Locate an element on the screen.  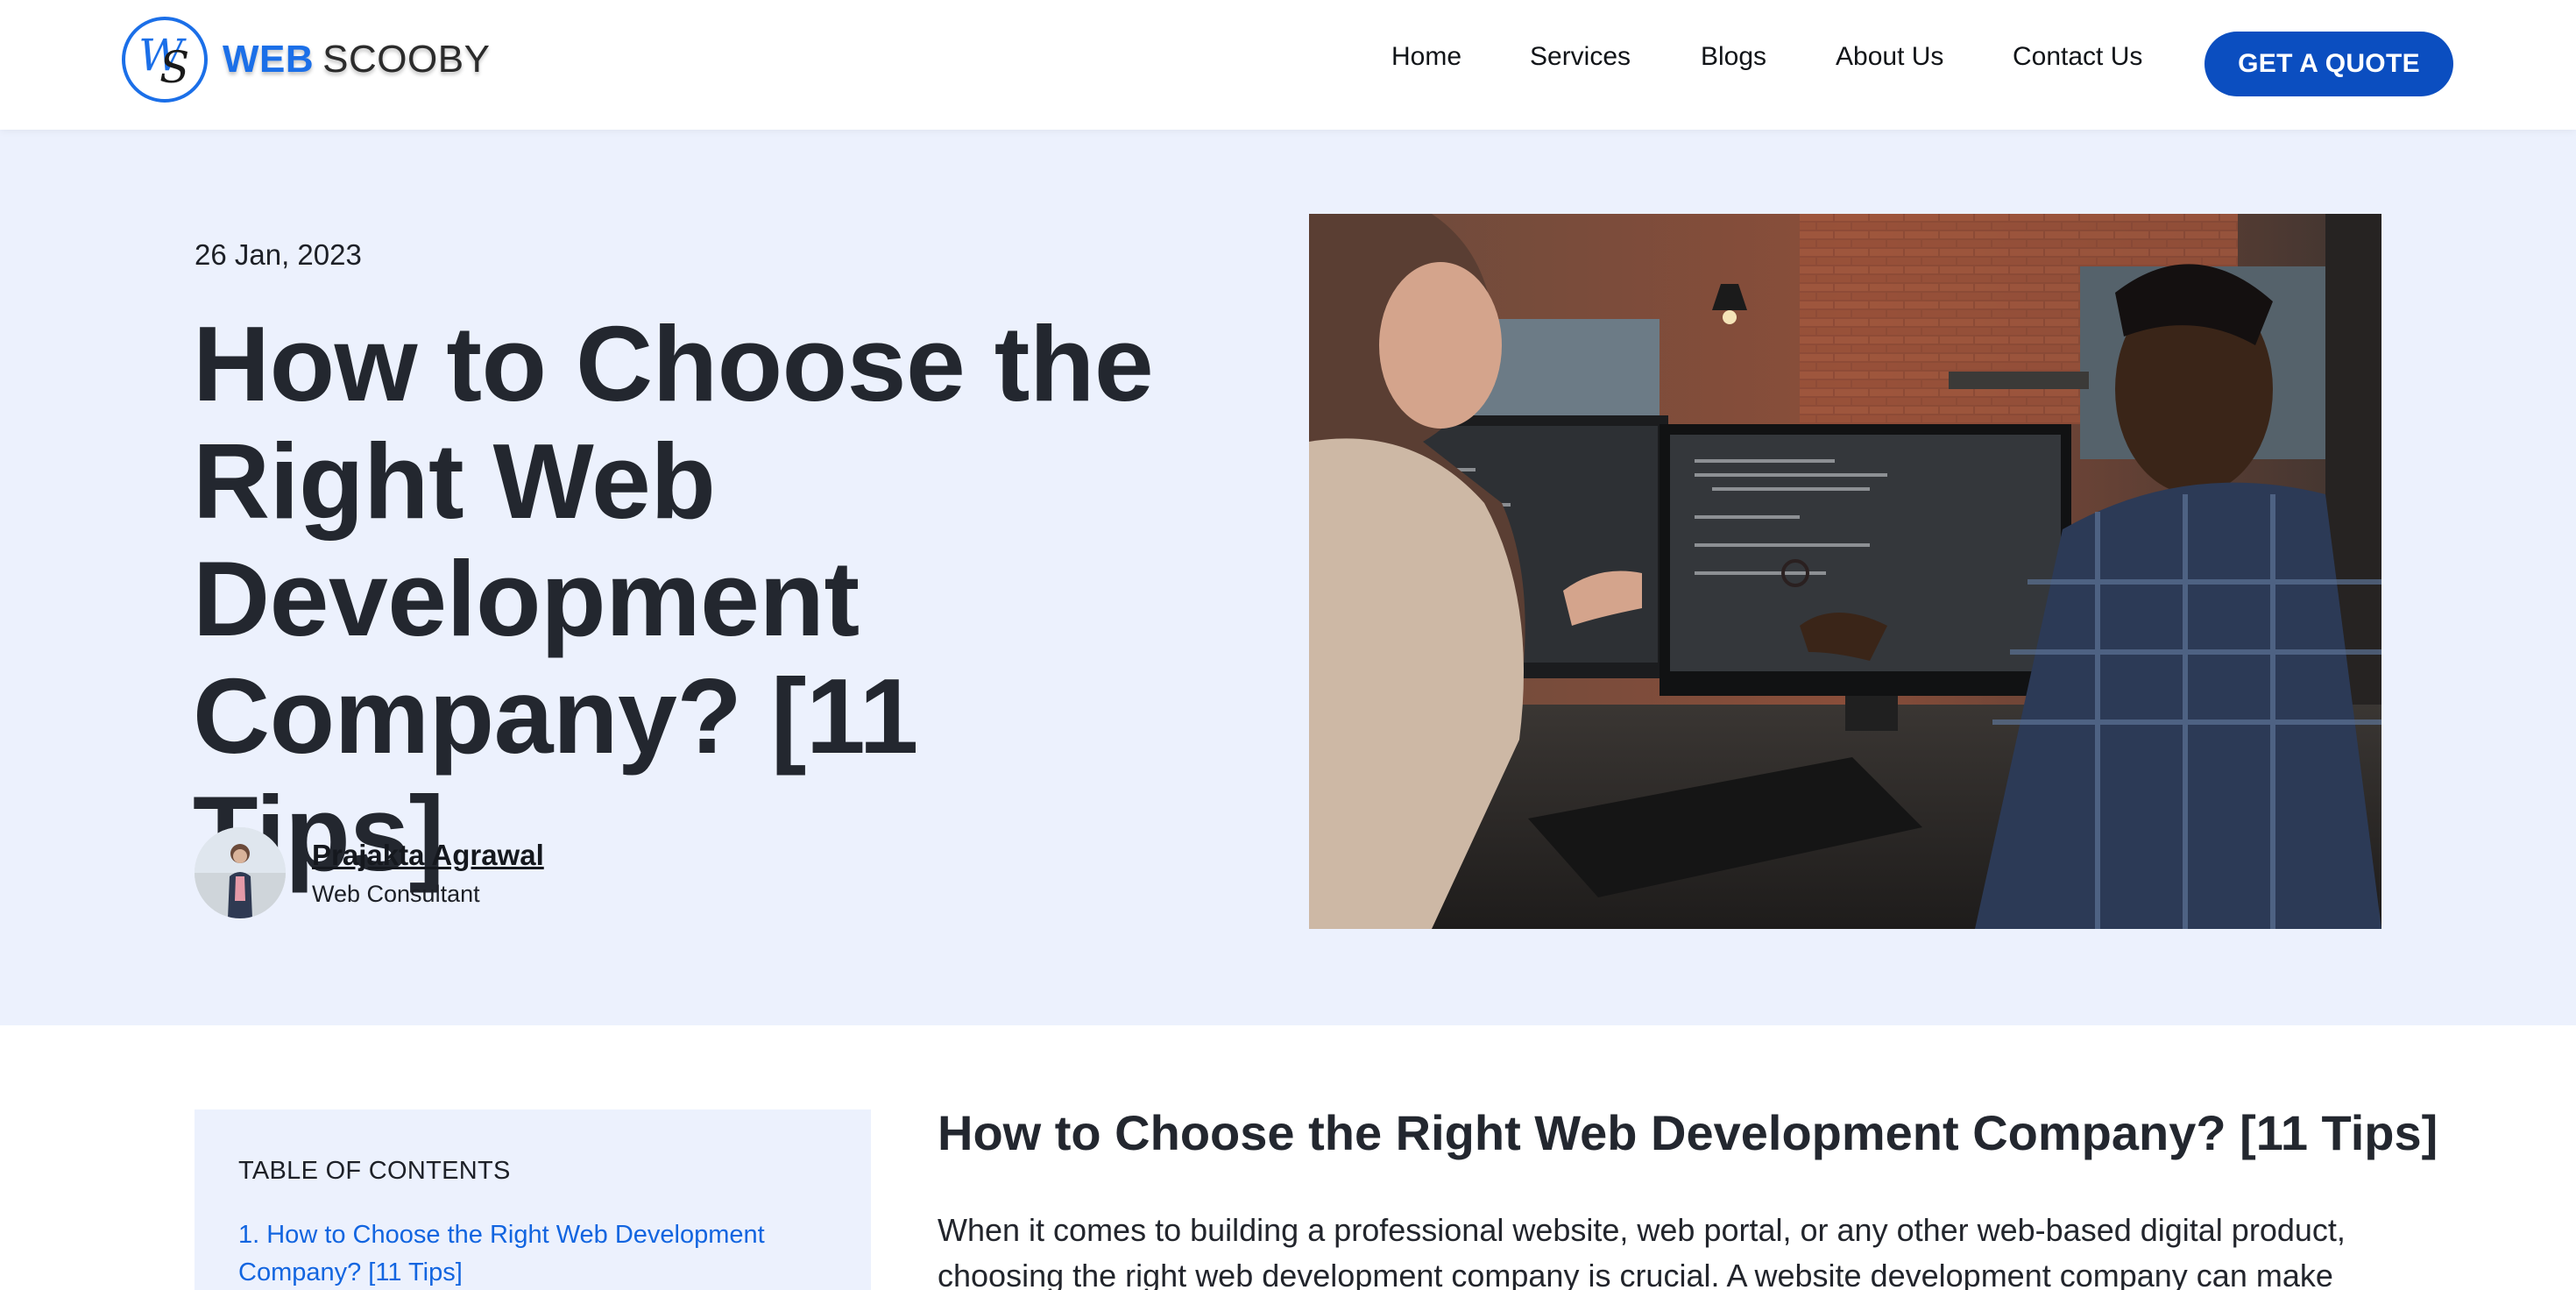
nav-about-us: About Us is located at coordinates (1889, 57).